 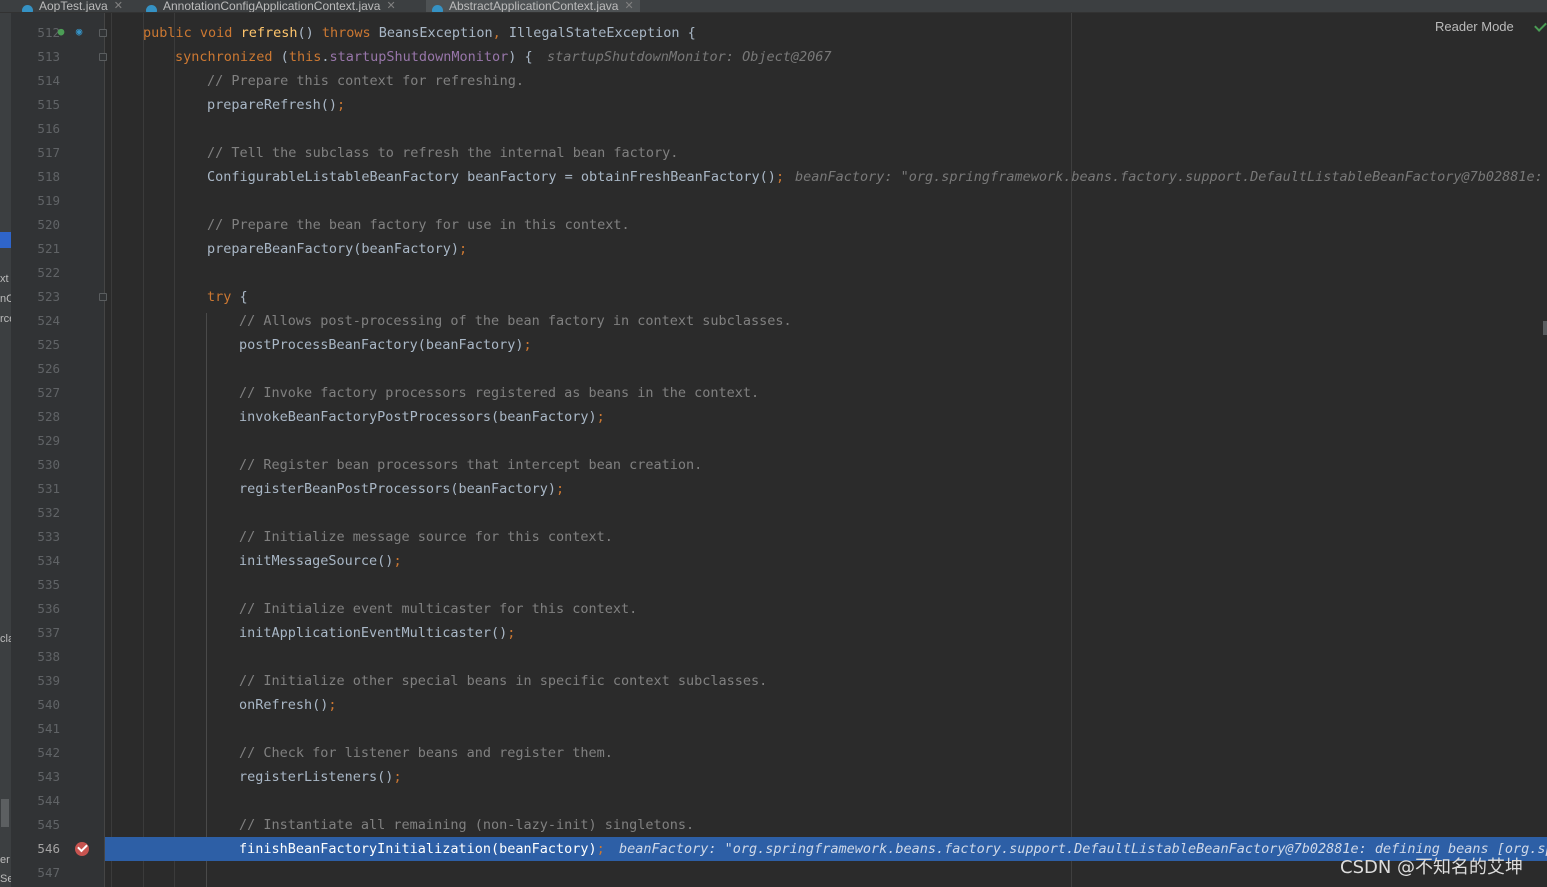 What do you see at coordinates (79, 32) in the screenshot?
I see `debug-search-icon: ◉` at bounding box center [79, 32].